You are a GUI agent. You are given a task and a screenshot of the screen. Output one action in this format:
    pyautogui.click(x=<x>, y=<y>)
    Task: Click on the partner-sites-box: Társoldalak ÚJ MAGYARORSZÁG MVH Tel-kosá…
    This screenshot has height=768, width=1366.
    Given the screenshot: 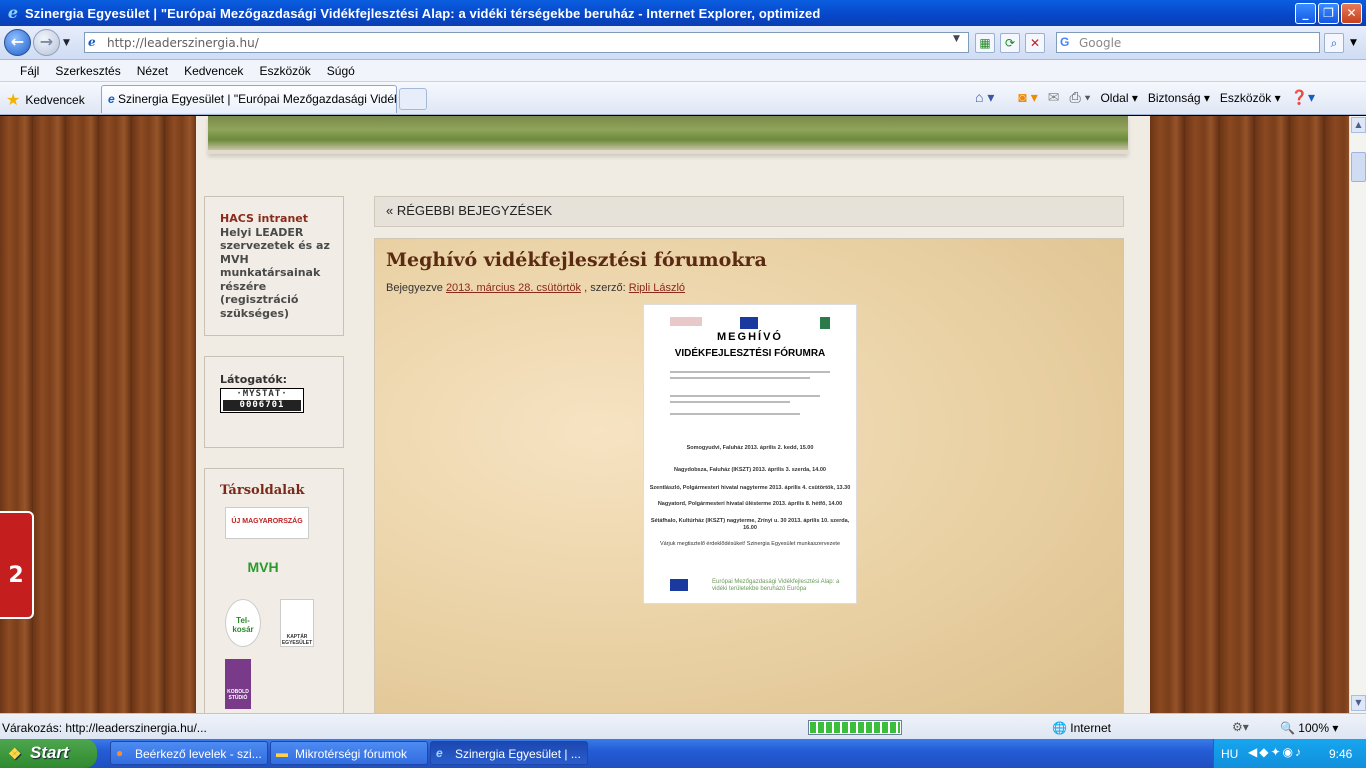 What is the action you would take?
    pyautogui.click(x=274, y=590)
    